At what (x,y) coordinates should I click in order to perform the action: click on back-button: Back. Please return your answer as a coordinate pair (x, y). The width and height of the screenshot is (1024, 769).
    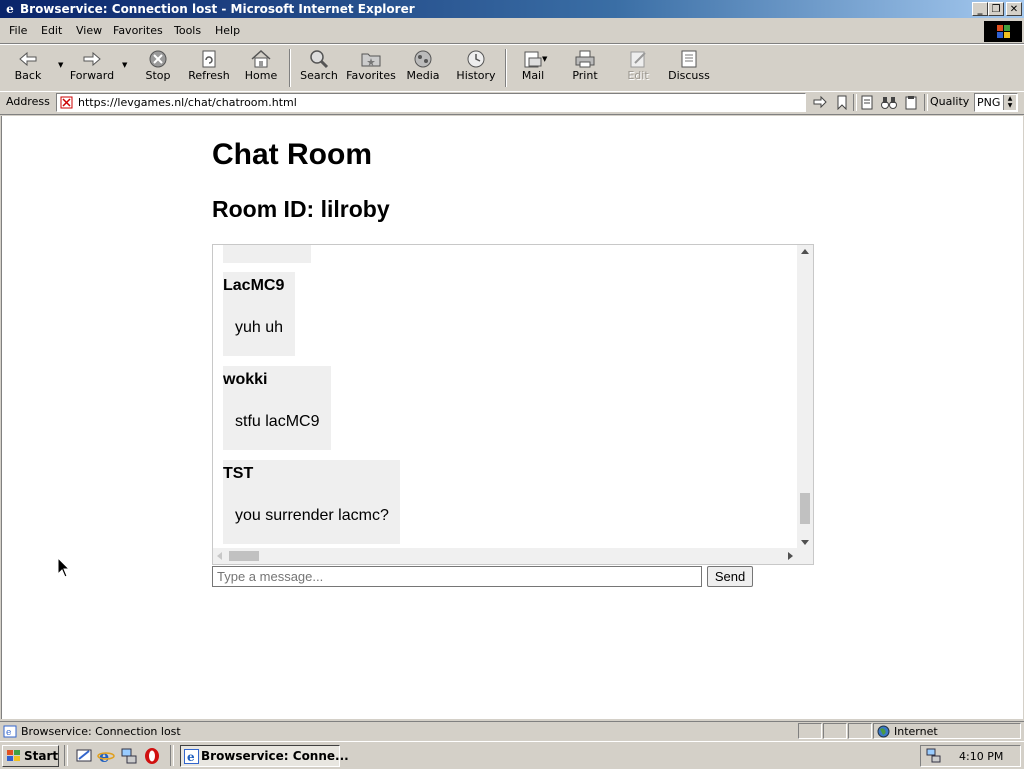
    Looking at the image, I should click on (28, 68).